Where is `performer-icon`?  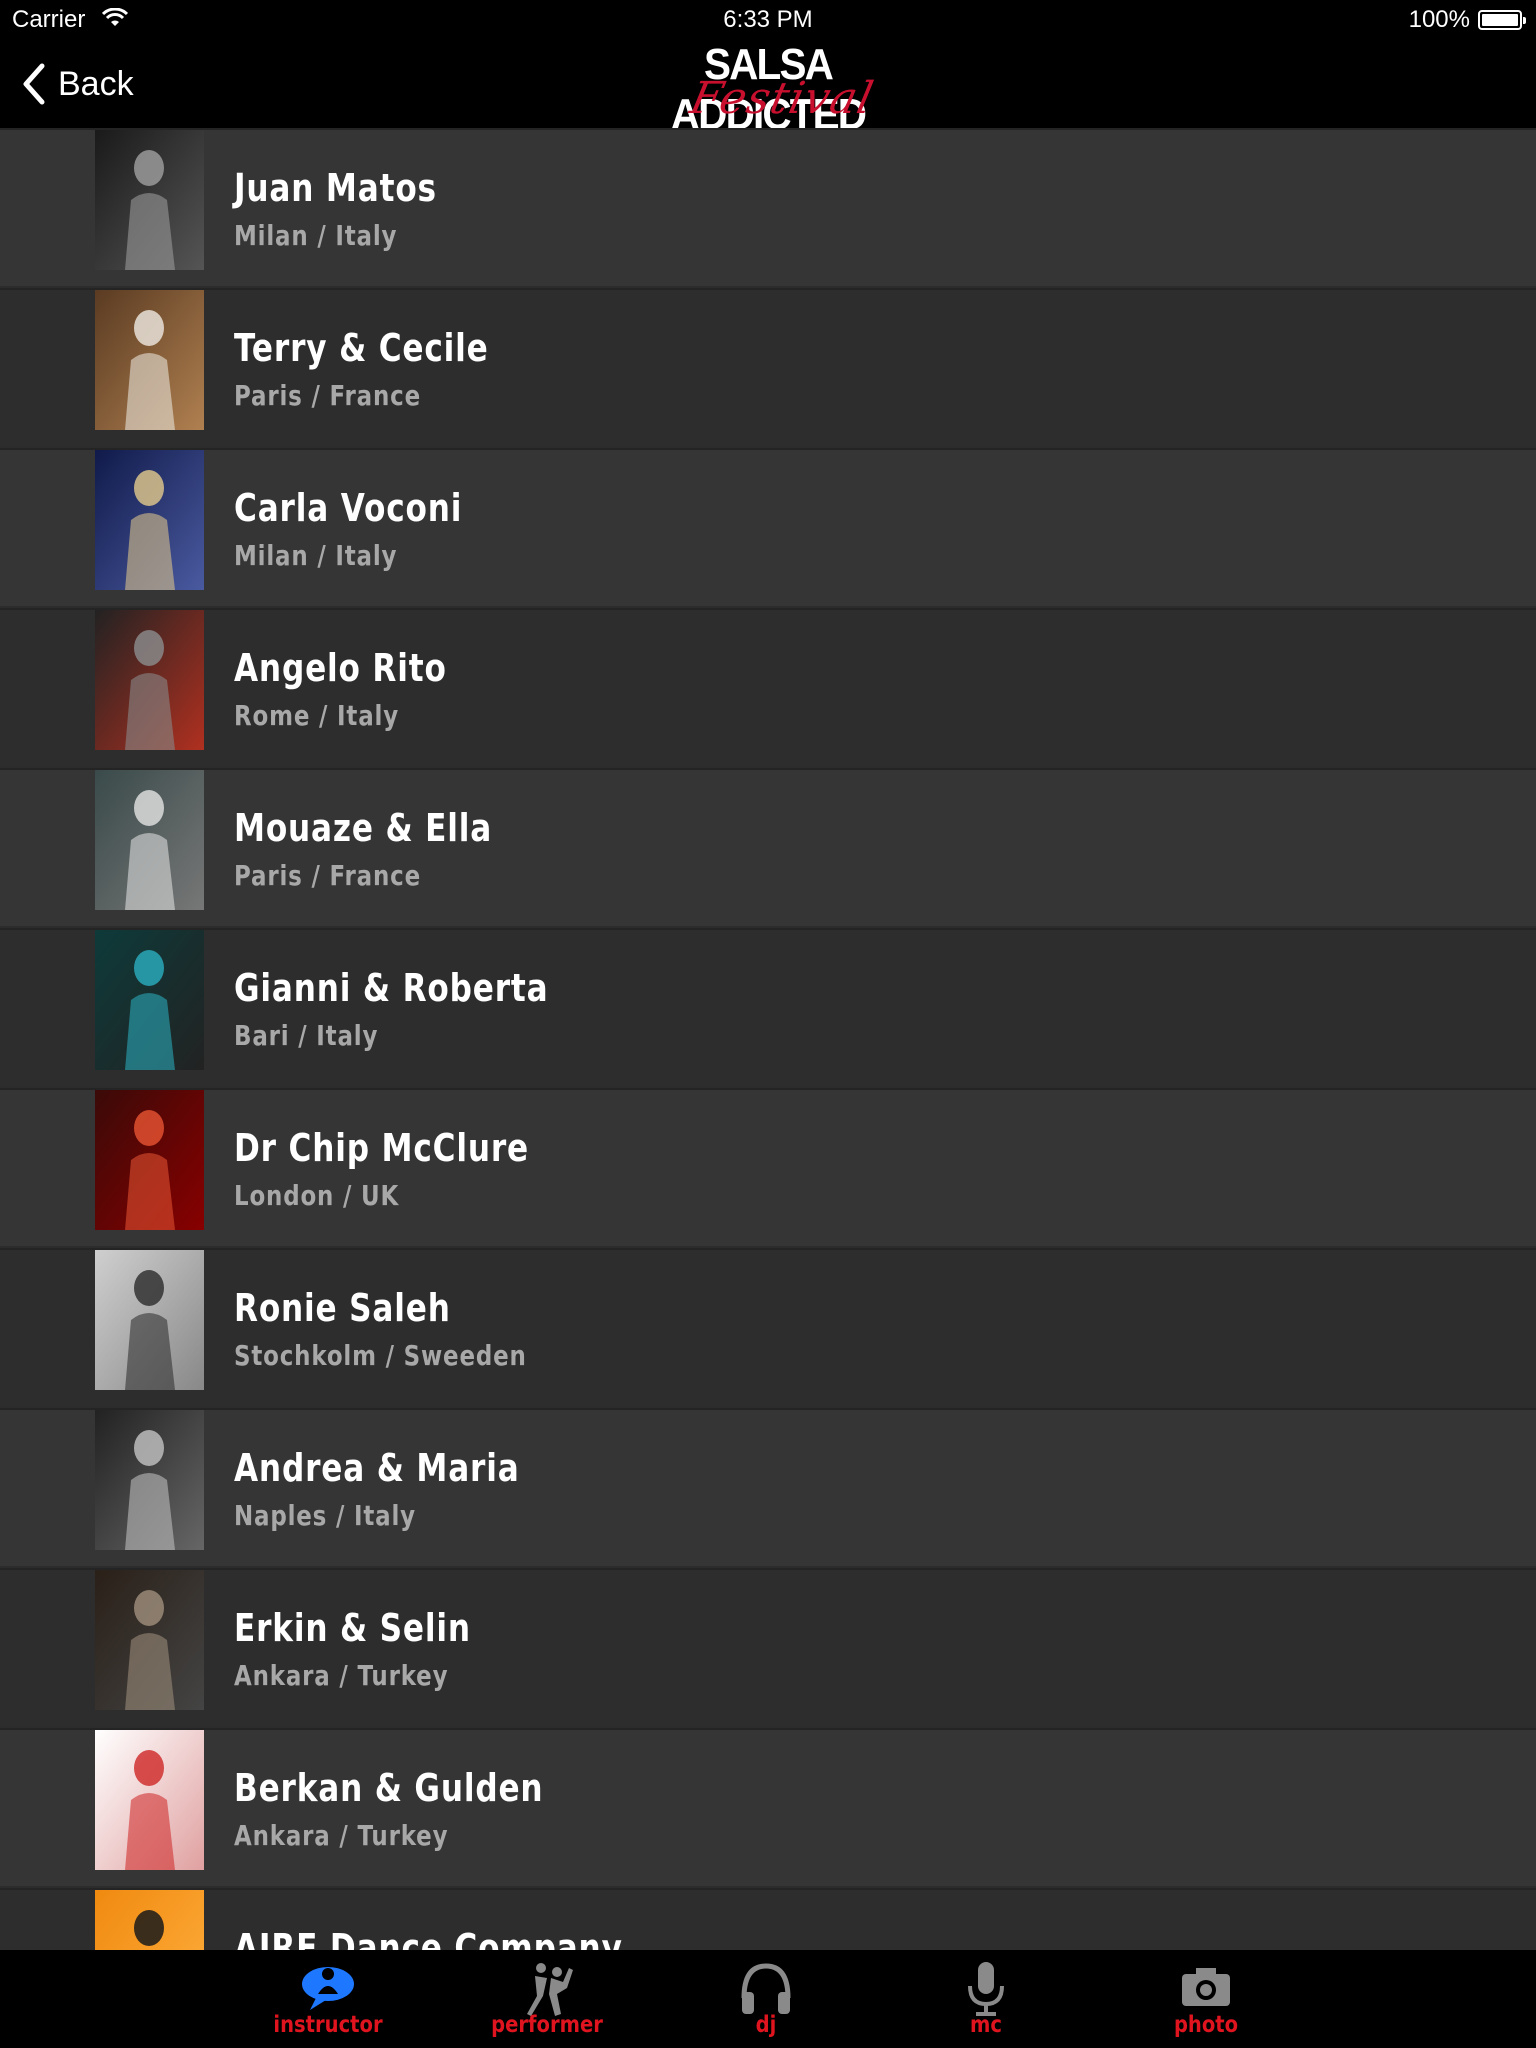 performer-icon is located at coordinates (547, 1989).